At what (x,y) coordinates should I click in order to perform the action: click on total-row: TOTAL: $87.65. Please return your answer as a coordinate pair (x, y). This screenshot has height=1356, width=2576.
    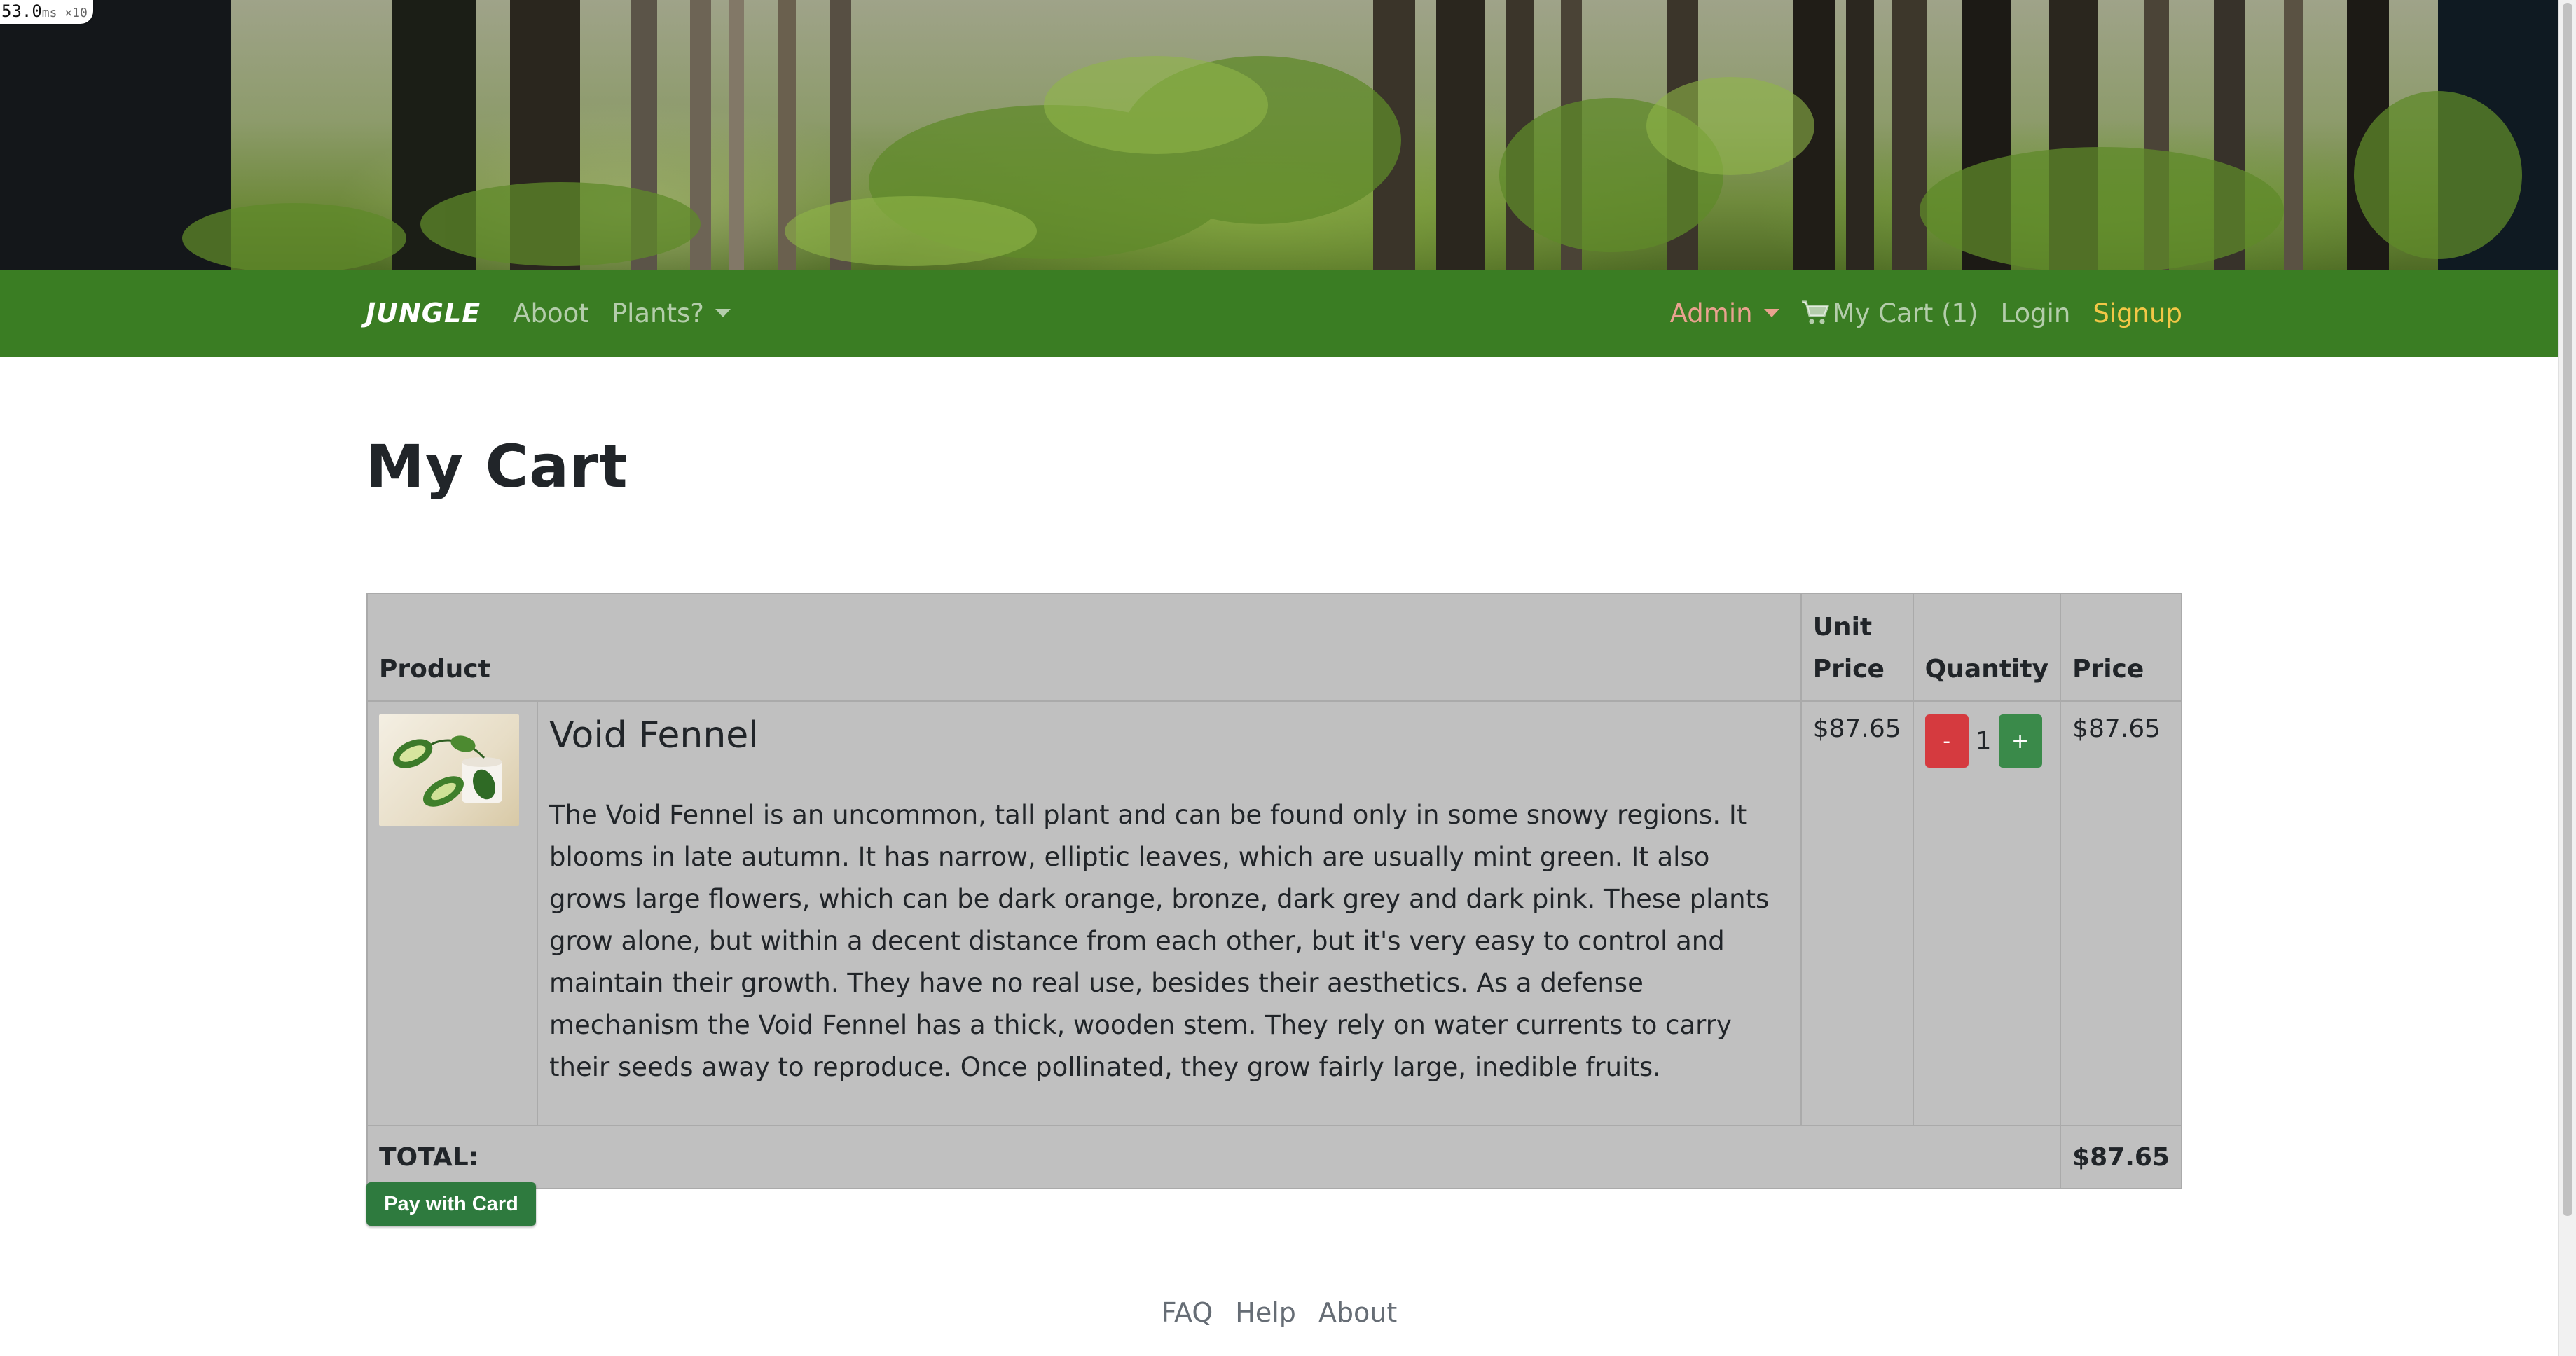
    Looking at the image, I should click on (1274, 1157).